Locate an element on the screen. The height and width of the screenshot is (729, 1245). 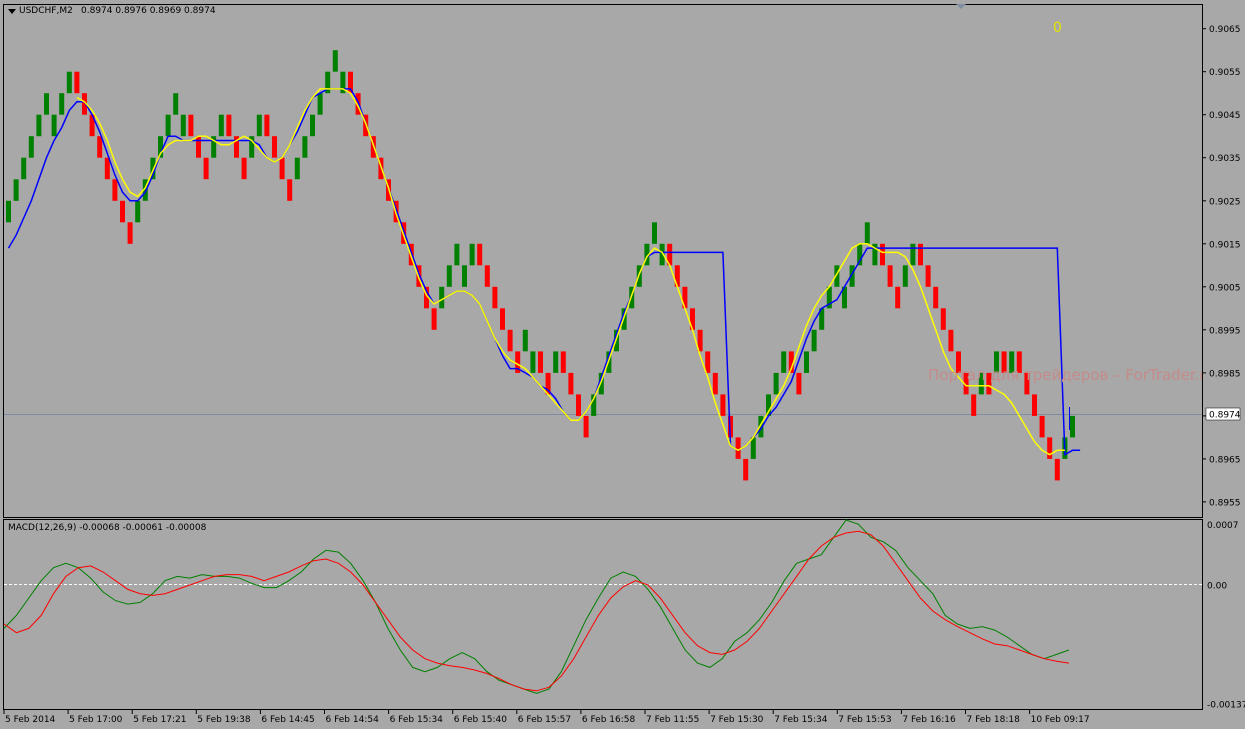
price-tick-label: 0.9055 is located at coordinates (1225, 73).